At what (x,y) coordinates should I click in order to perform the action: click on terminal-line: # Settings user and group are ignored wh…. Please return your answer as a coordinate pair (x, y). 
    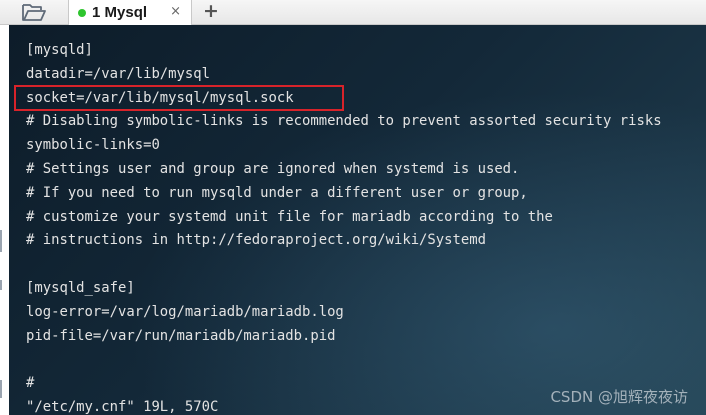
    Looking at the image, I should click on (273, 169).